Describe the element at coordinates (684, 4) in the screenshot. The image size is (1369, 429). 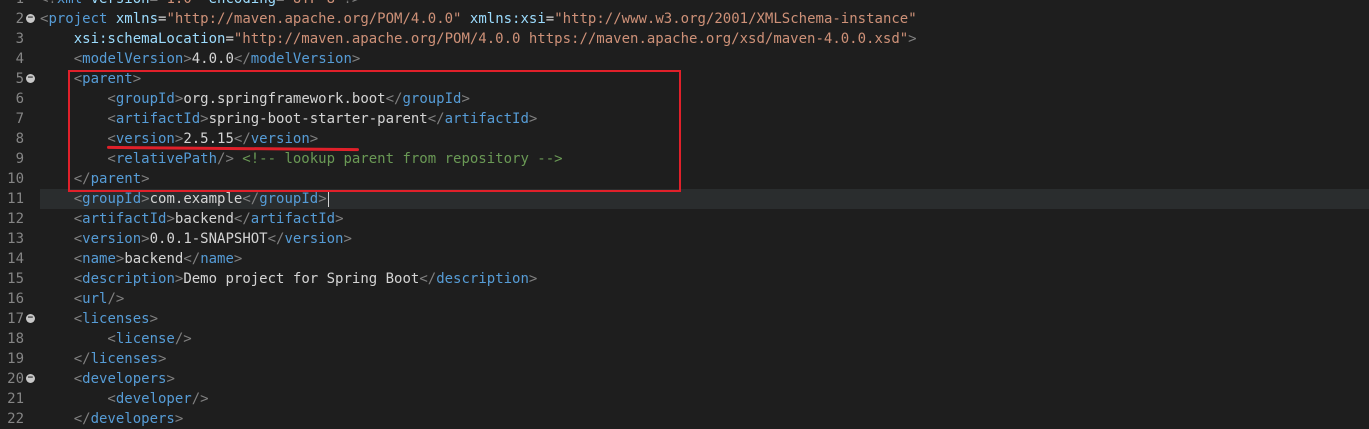
I see `code-line: 1<?xml version="1.0" encoding="UTF-8"?>` at that location.